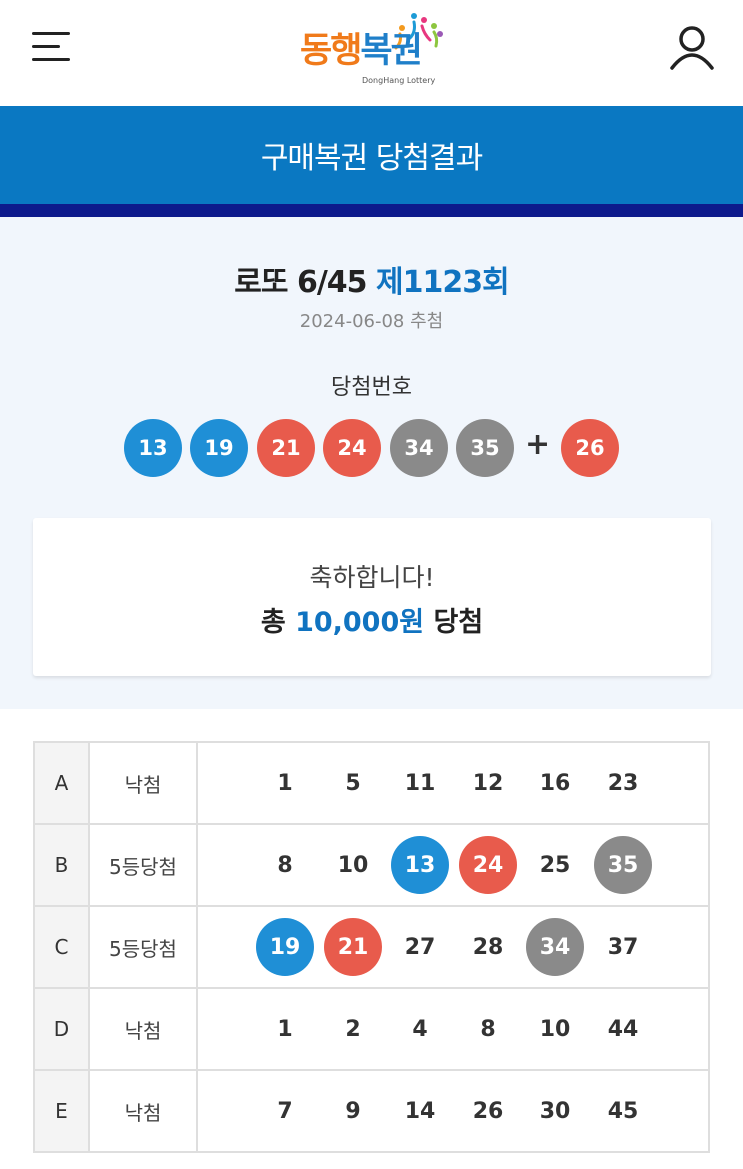 This screenshot has width=743, height=1169. I want to click on winning-number-ball: 13, so click(153, 448).